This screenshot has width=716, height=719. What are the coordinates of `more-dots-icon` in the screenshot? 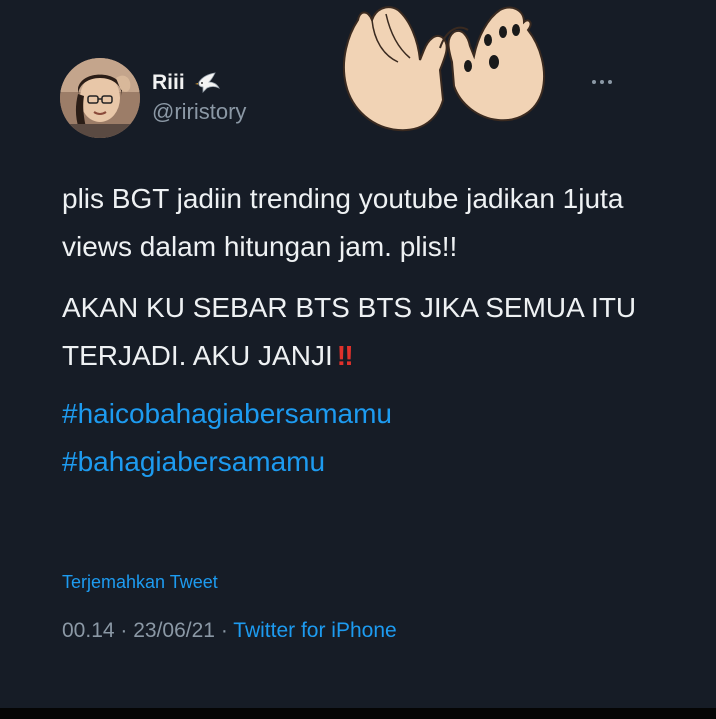 It's located at (602, 82).